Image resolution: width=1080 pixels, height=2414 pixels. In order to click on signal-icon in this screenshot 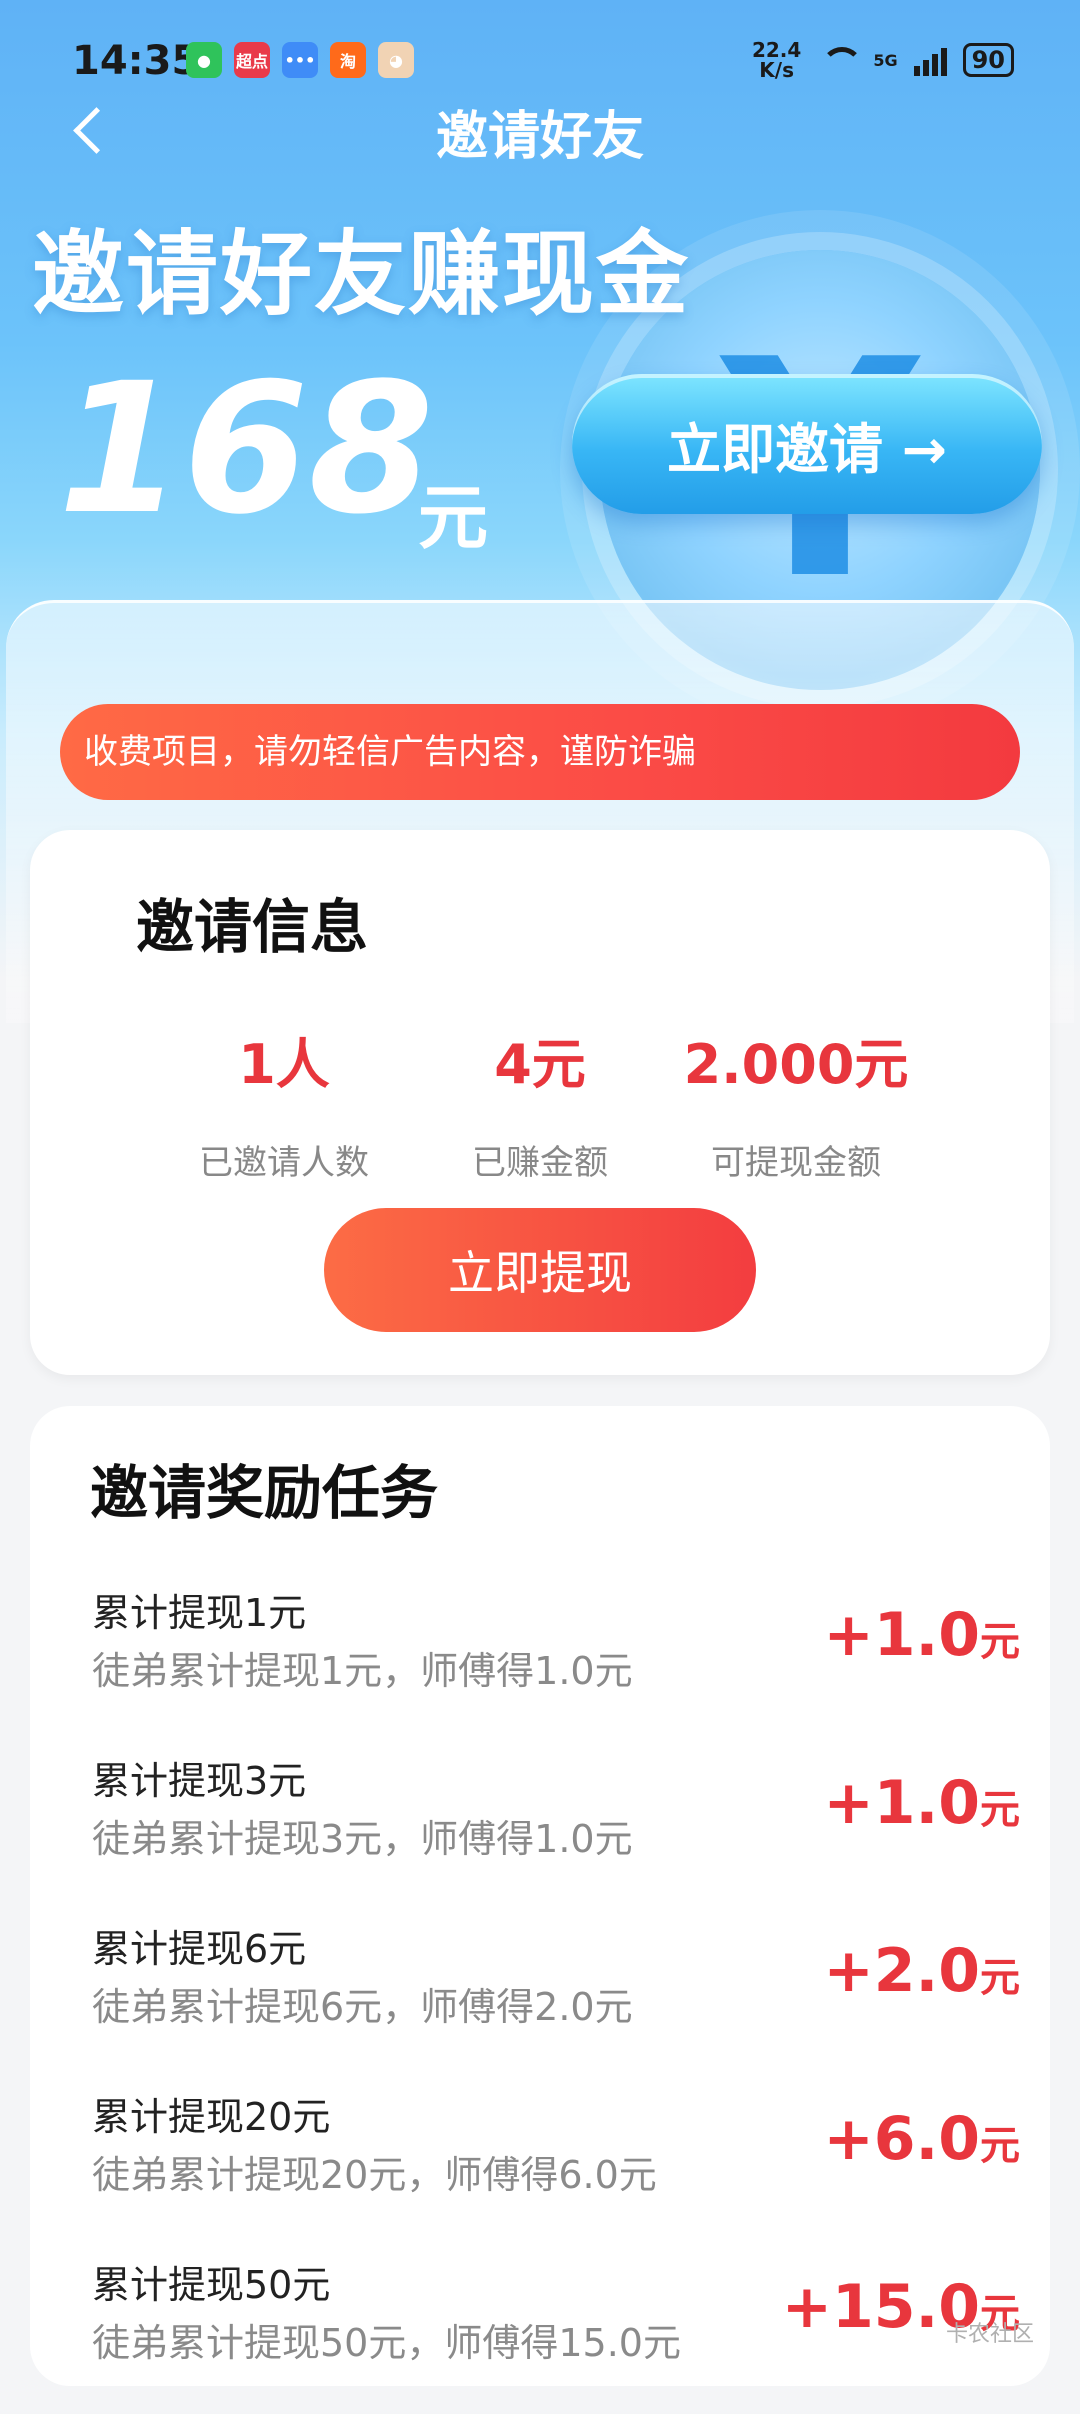, I will do `click(930, 60)`.